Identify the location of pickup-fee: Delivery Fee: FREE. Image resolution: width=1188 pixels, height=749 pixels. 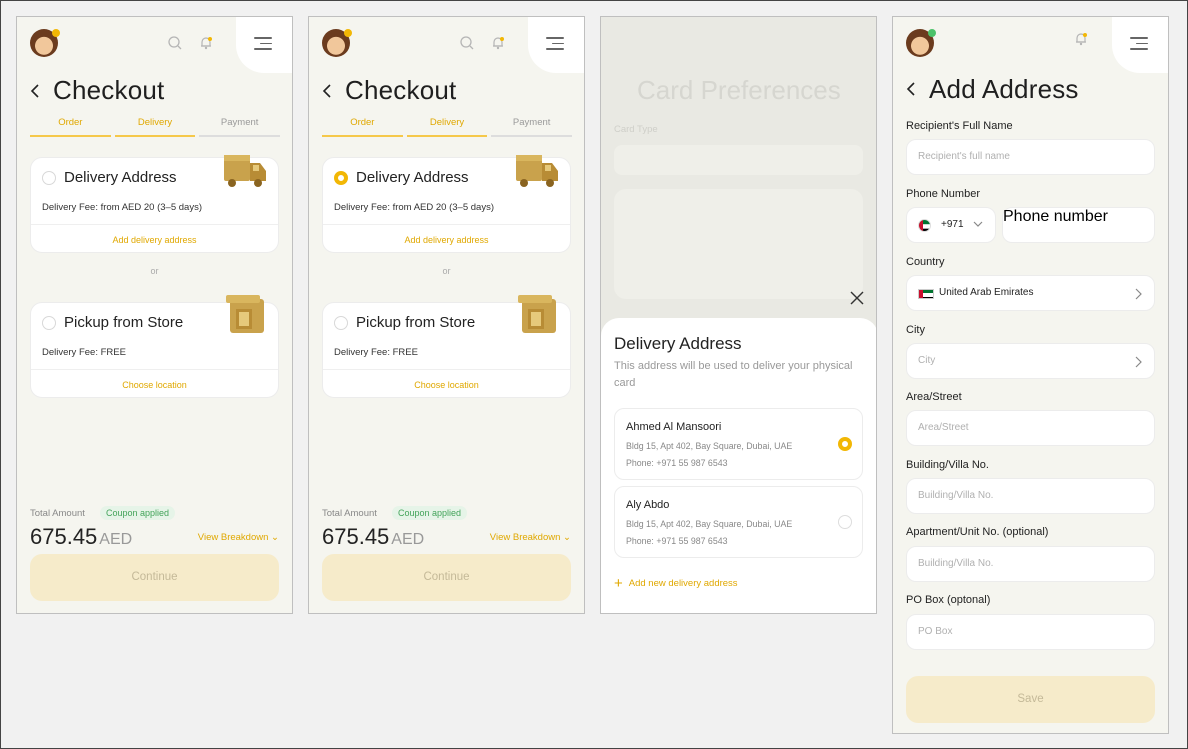
(84, 352).